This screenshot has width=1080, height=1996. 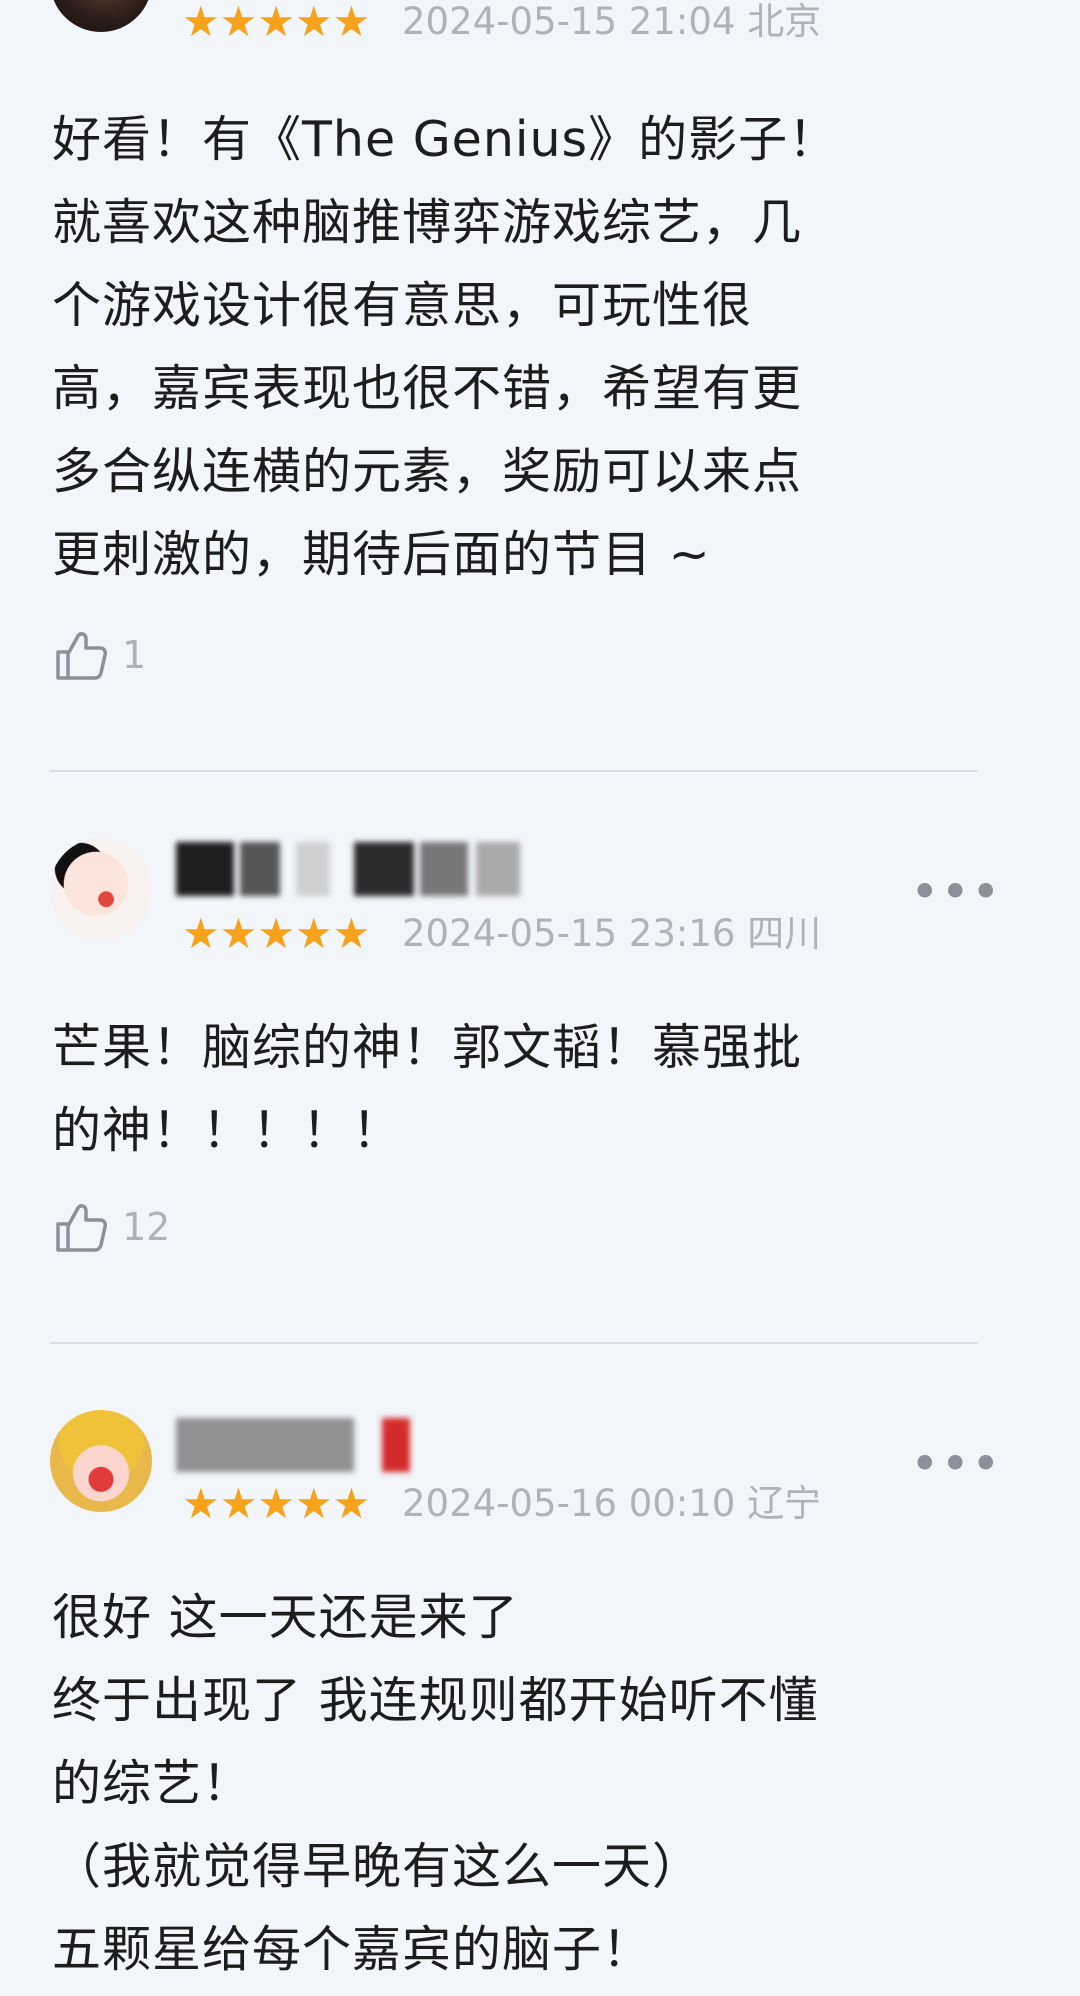 What do you see at coordinates (134, 655) in the screenshot?
I see `like-count: 1` at bounding box center [134, 655].